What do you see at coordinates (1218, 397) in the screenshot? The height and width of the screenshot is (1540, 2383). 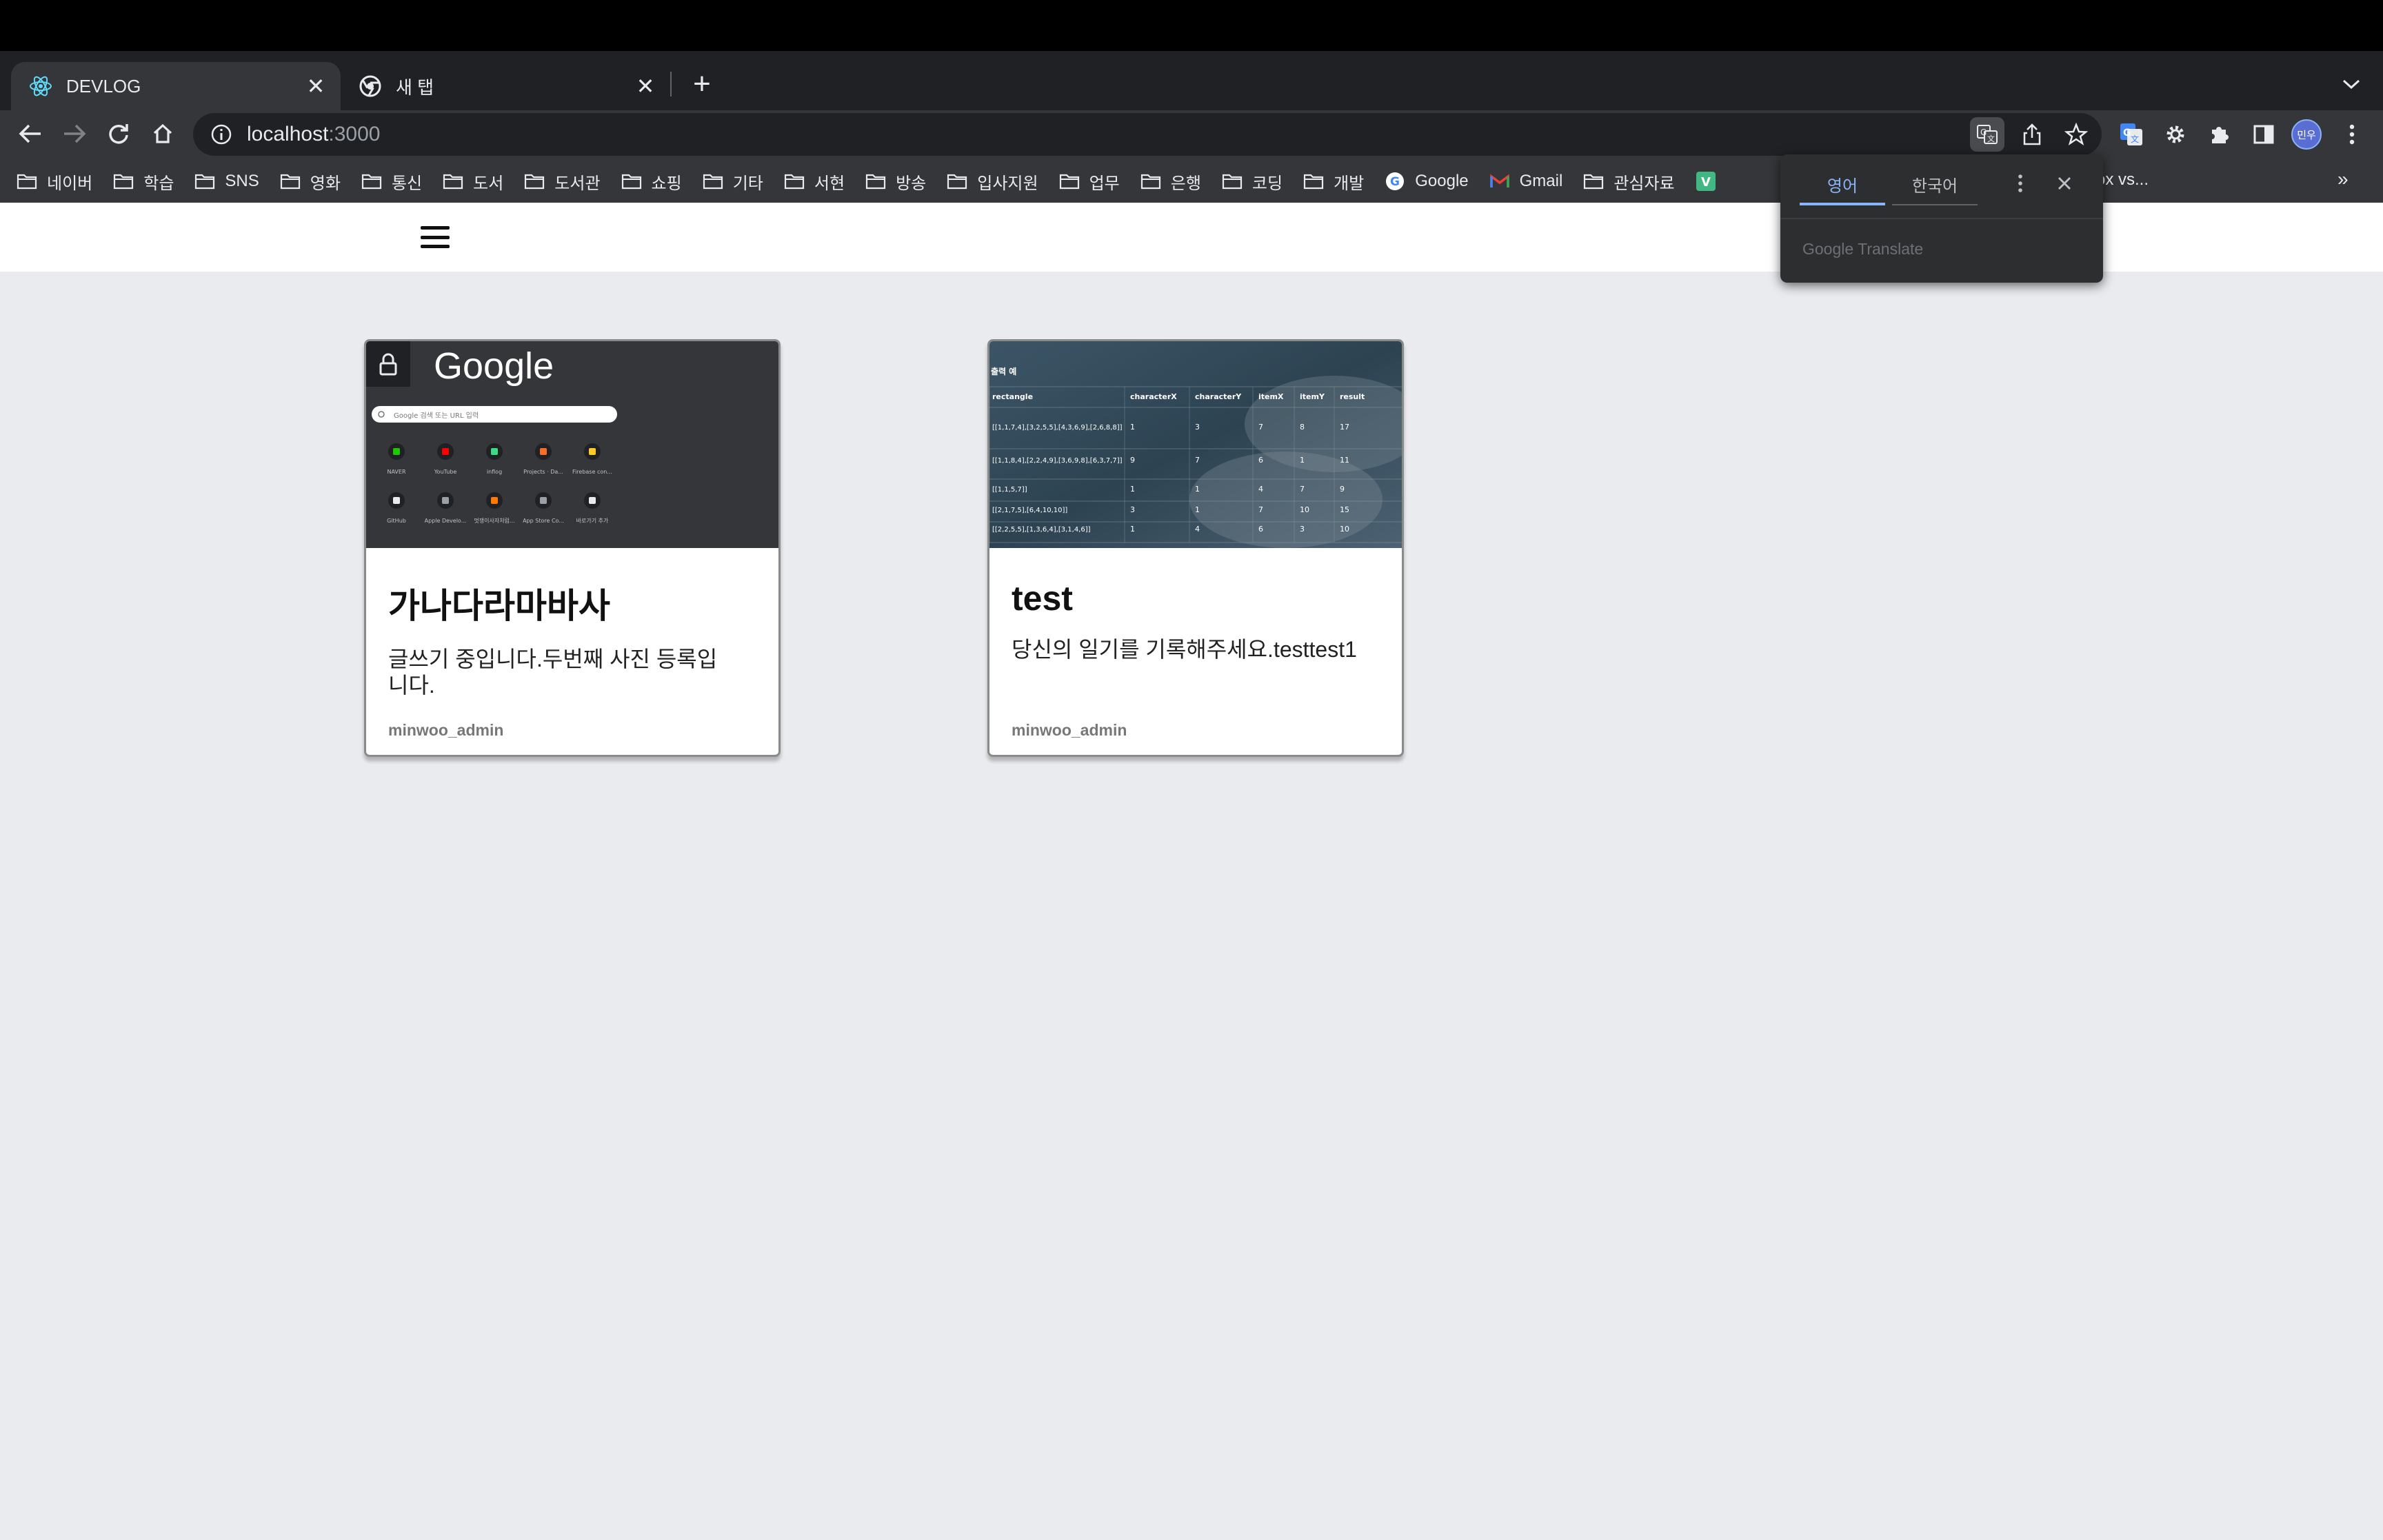 I see `table-header-cell: characterY` at bounding box center [1218, 397].